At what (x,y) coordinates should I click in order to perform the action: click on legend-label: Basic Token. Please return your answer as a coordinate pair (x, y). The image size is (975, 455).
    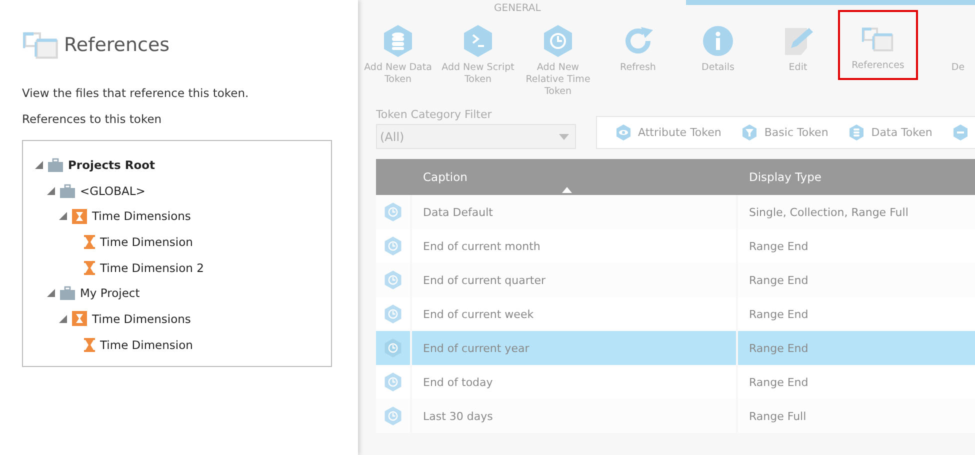
    Looking at the image, I should click on (796, 132).